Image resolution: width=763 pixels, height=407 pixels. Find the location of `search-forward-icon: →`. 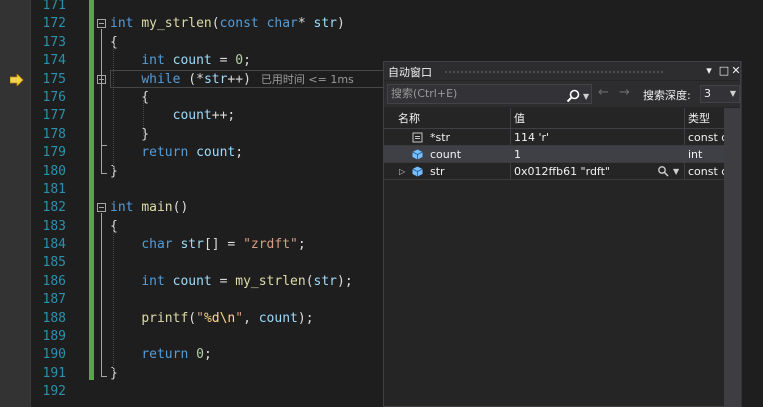

search-forward-icon: → is located at coordinates (624, 92).